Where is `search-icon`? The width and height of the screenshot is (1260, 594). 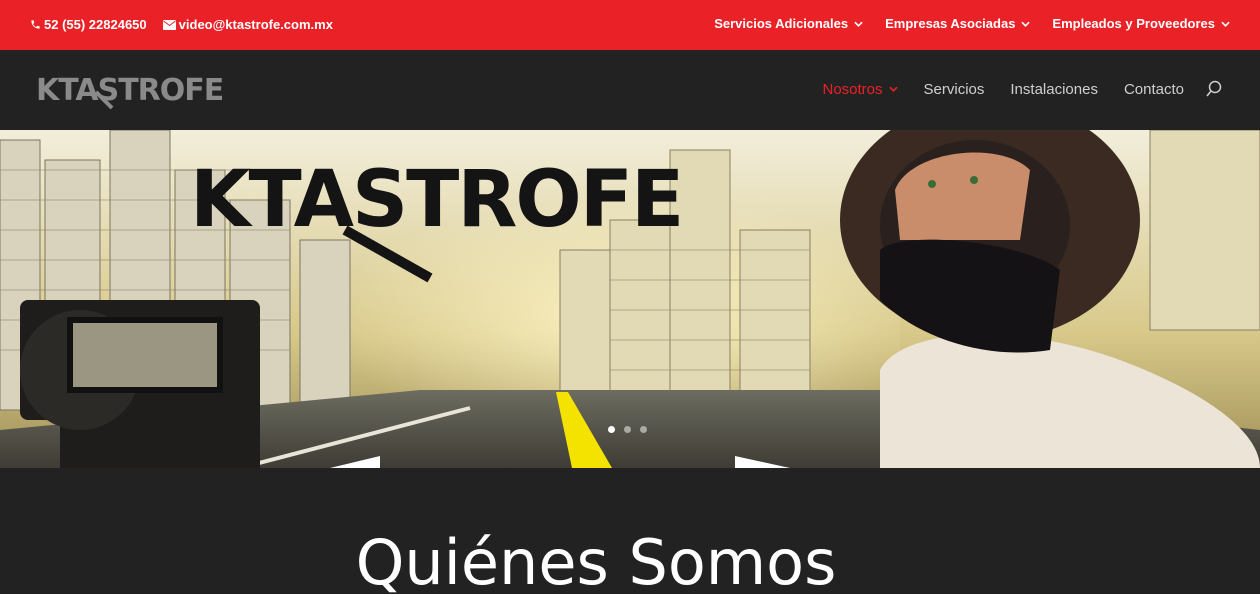
search-icon is located at coordinates (1214, 89).